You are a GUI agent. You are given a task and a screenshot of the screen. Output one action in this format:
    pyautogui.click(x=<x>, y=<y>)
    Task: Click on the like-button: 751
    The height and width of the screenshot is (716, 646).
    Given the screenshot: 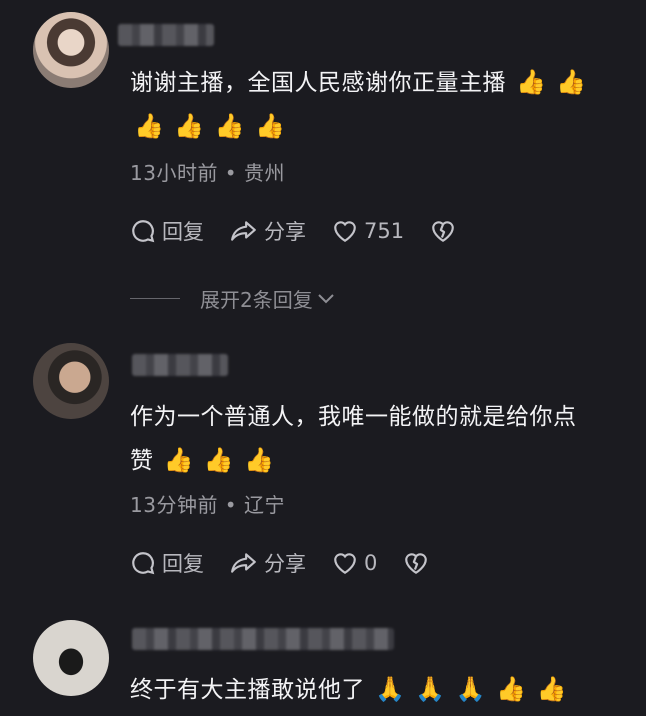 What is the action you would take?
    pyautogui.click(x=368, y=231)
    